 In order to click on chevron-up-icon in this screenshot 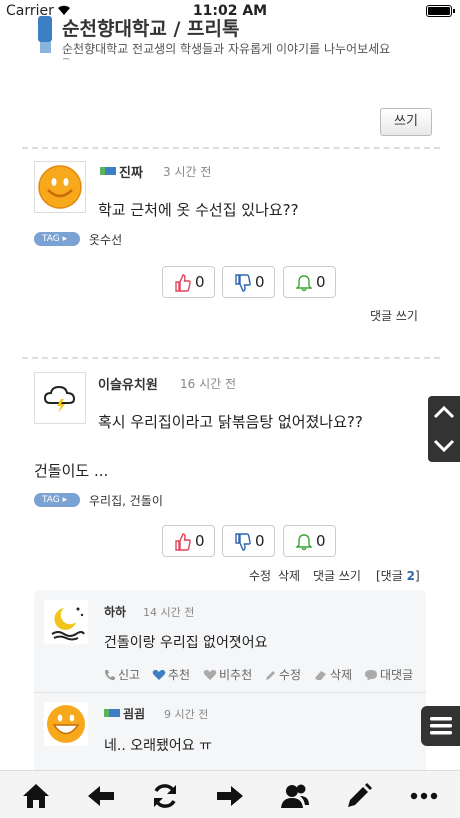, I will do `click(444, 412)`.